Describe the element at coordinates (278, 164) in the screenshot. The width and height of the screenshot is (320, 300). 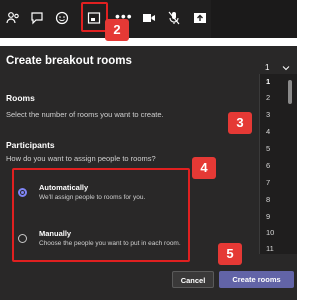
I see `room-count-dropdown: 1 2 3 4 5 6 7 8 9 10 11` at that location.